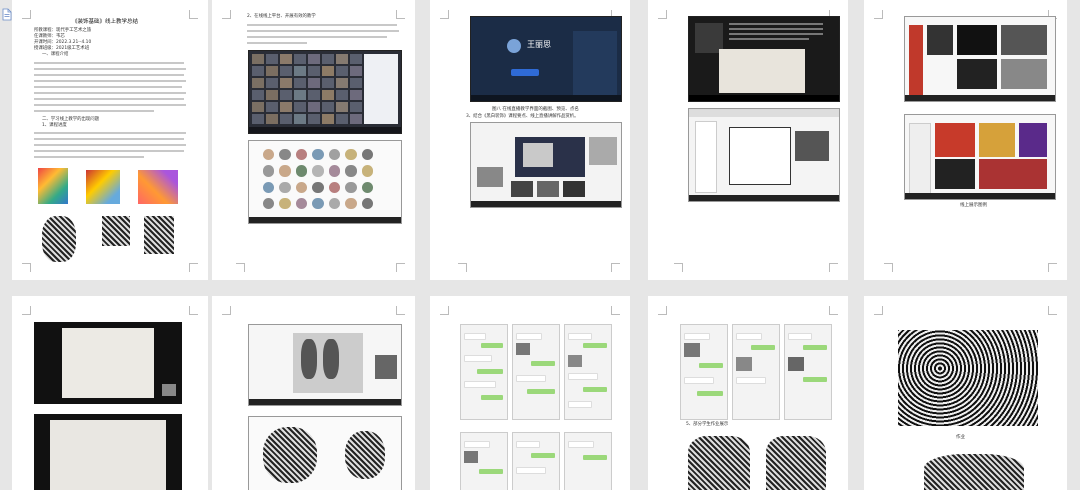 The width and height of the screenshot is (1080, 490). Describe the element at coordinates (546, 59) in the screenshot. I see `screenshot-live-class: 王丽思` at that location.